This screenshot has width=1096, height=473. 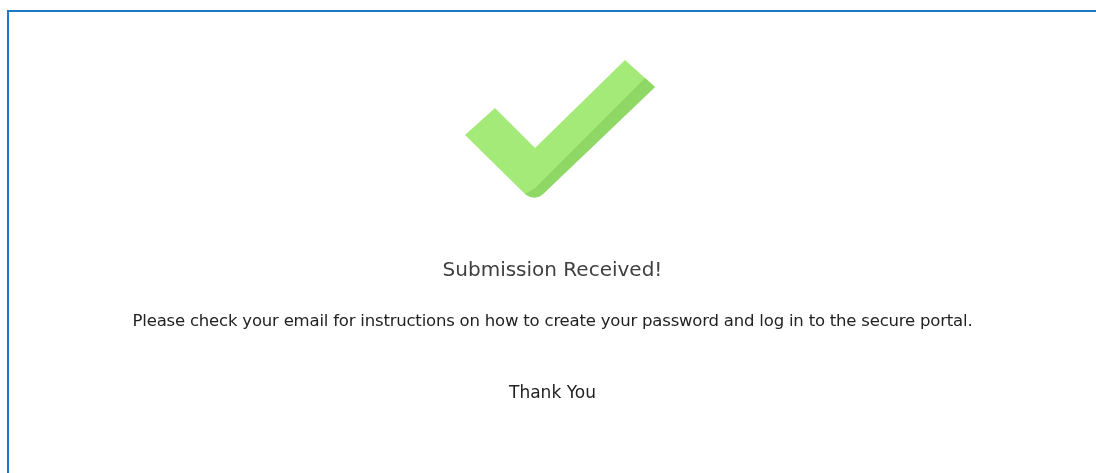 I want to click on closing-text: Thank You, so click(x=552, y=392).